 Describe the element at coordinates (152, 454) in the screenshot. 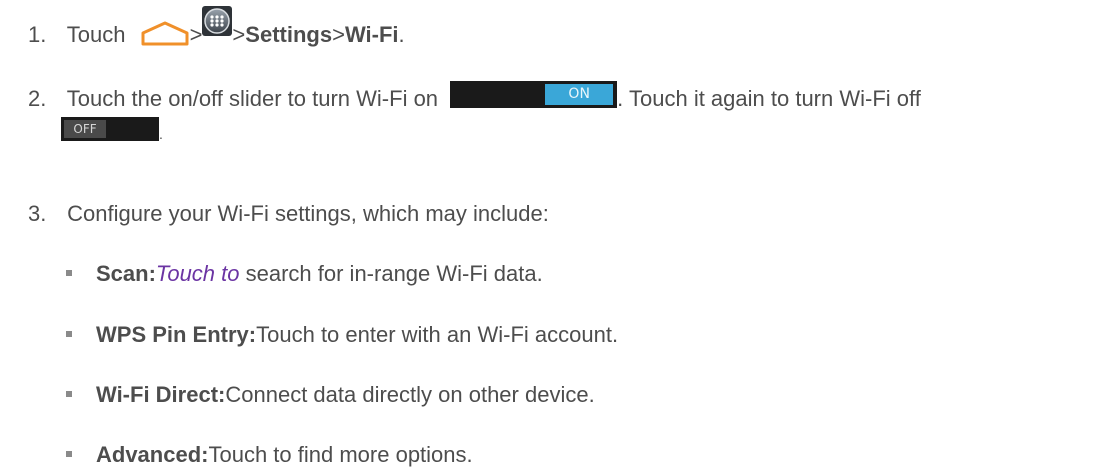

I see `bullet-term: Advanced:` at that location.